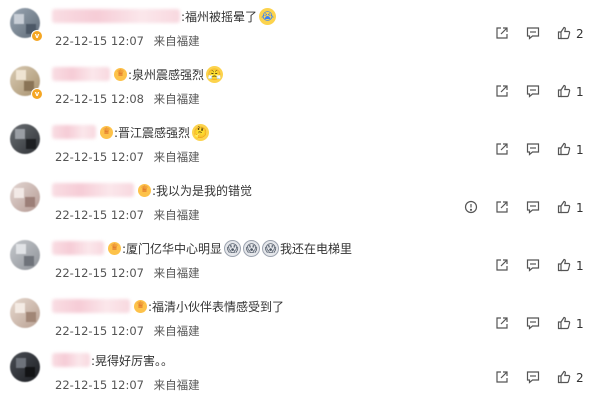 This screenshot has height=402, width=600. I want to click on comment-item: :晃得好厉害。。 22-12-15 12:07 来自福建 2, so click(300, 374).